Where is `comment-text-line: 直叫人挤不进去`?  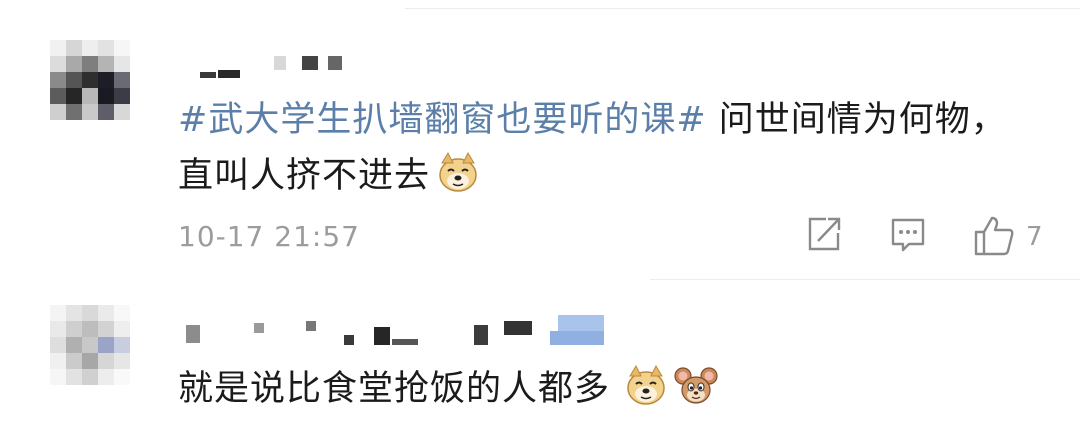 comment-text-line: 直叫人挤不进去 is located at coordinates (304, 176).